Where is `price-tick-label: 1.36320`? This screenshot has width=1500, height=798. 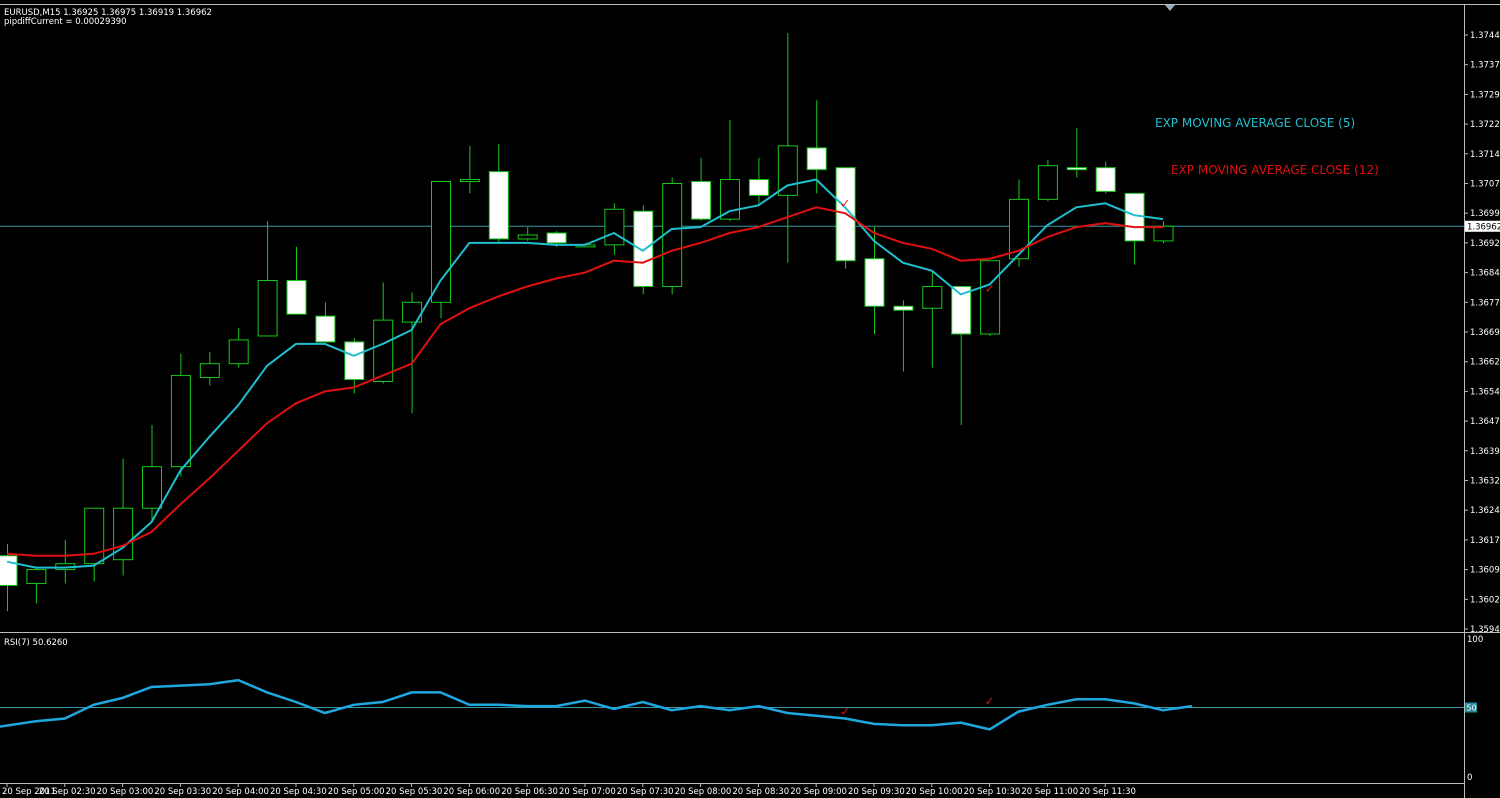
price-tick-label: 1.36320 is located at coordinates (1485, 482).